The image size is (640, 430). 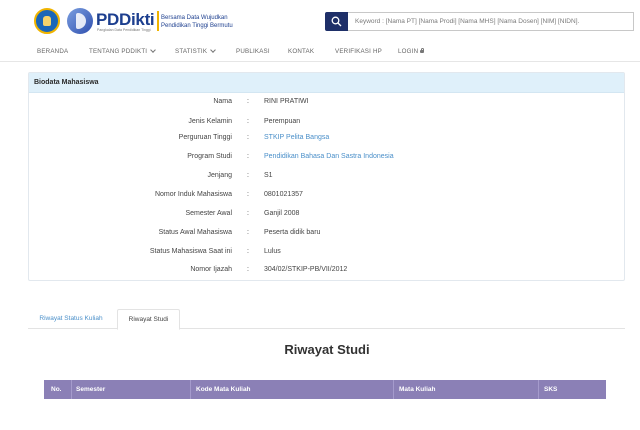 I want to click on nav-statistik-label: STATISTIK, so click(x=191, y=51).